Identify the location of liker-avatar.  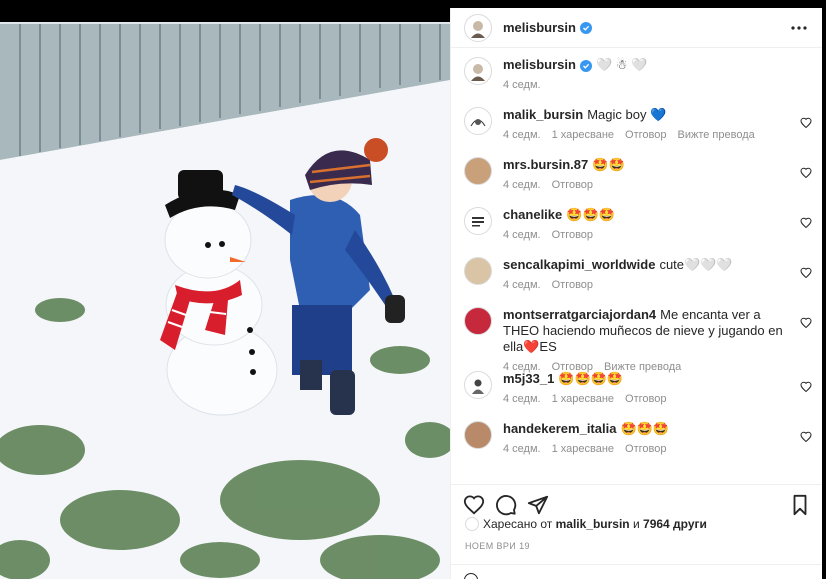
(472, 524).